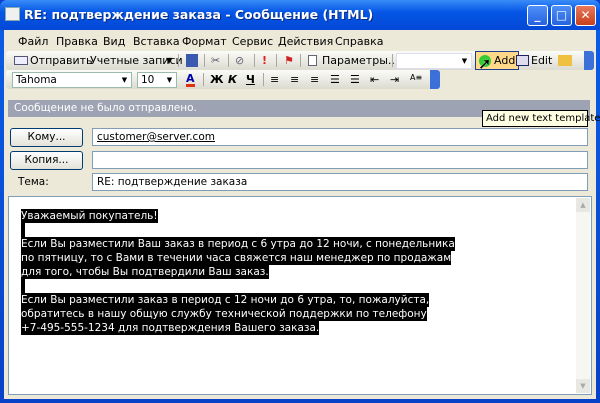 The image size is (600, 403). What do you see at coordinates (12, 14) in the screenshot?
I see `message-icon` at bounding box center [12, 14].